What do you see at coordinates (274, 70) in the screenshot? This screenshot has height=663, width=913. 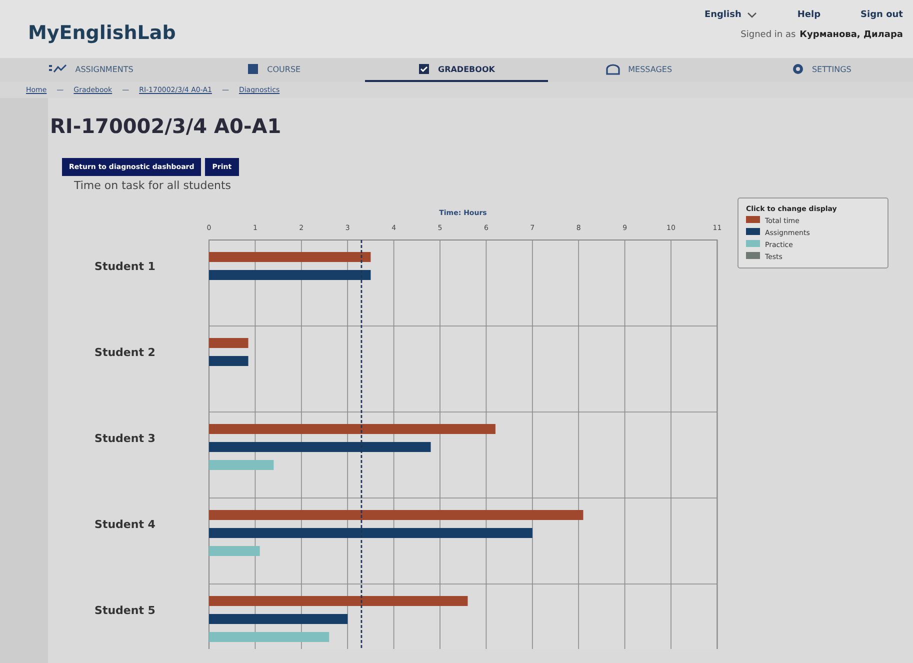 I see `nav-tab: COURSE` at bounding box center [274, 70].